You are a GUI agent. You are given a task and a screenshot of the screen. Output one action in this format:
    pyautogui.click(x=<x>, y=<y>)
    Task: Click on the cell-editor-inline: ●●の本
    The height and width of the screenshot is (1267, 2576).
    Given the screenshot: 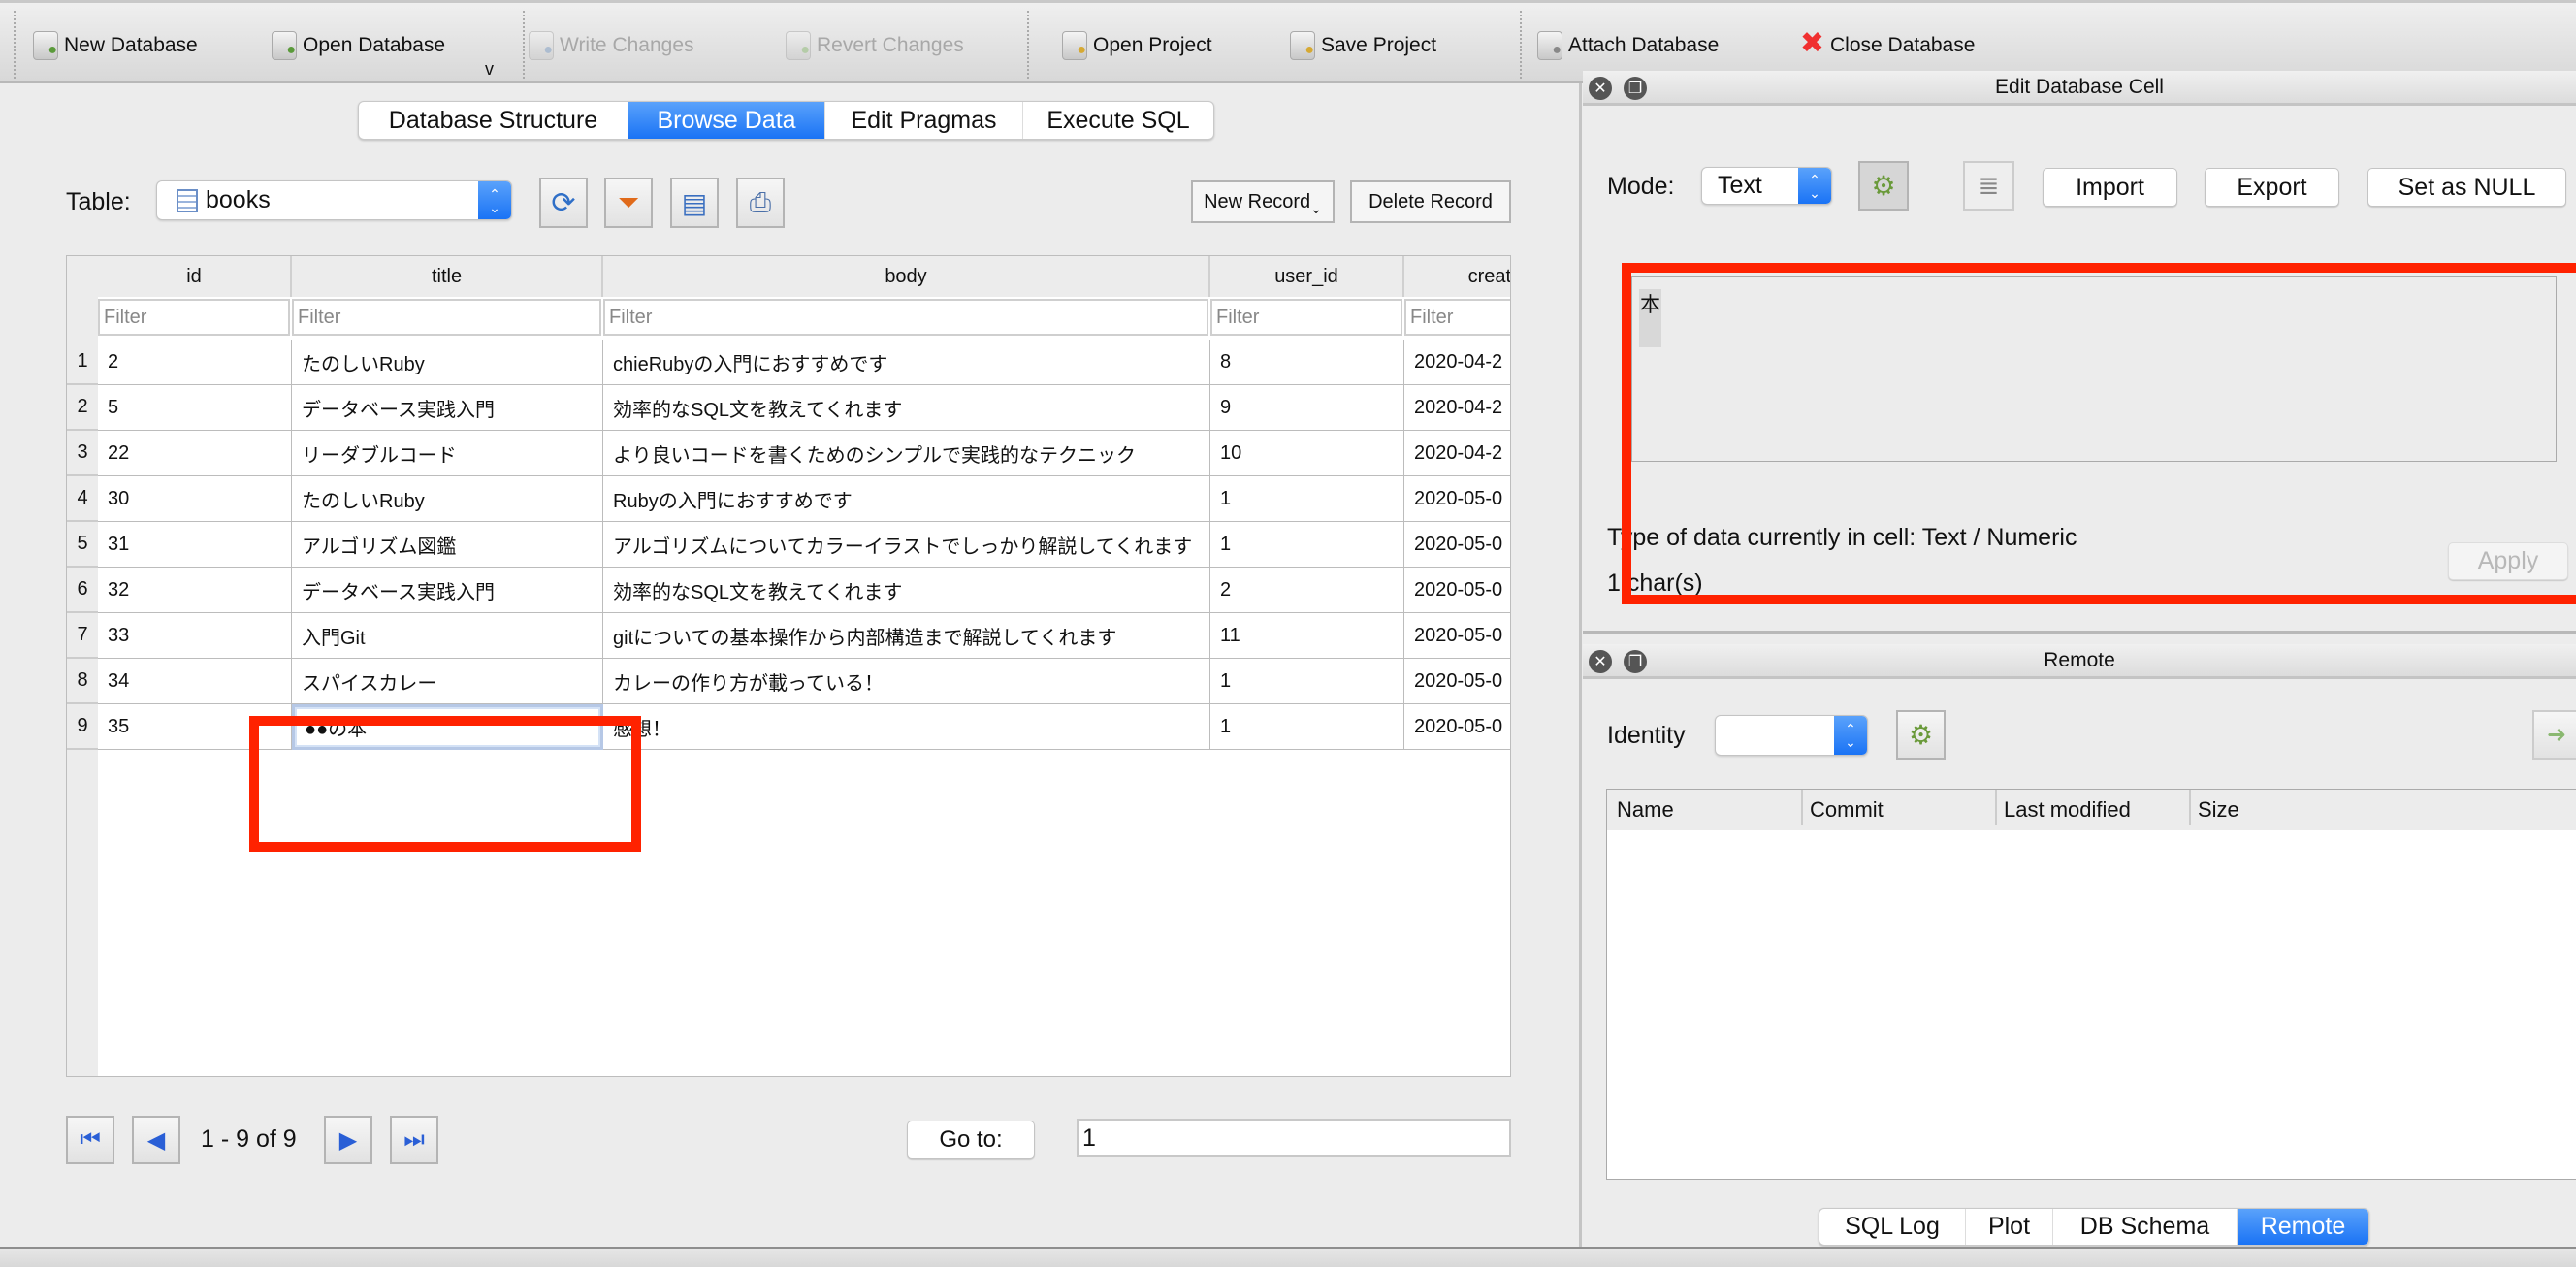 What is the action you would take?
    pyautogui.click(x=447, y=727)
    